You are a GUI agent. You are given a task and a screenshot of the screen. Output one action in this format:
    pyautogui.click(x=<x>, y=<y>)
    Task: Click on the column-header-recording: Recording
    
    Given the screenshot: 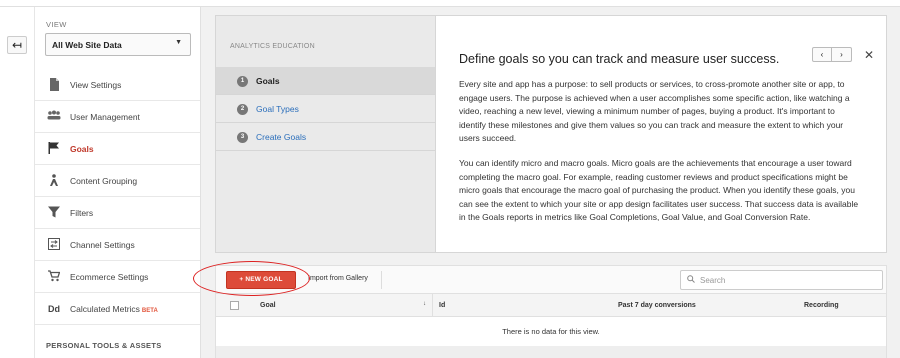 What is the action you would take?
    pyautogui.click(x=821, y=305)
    